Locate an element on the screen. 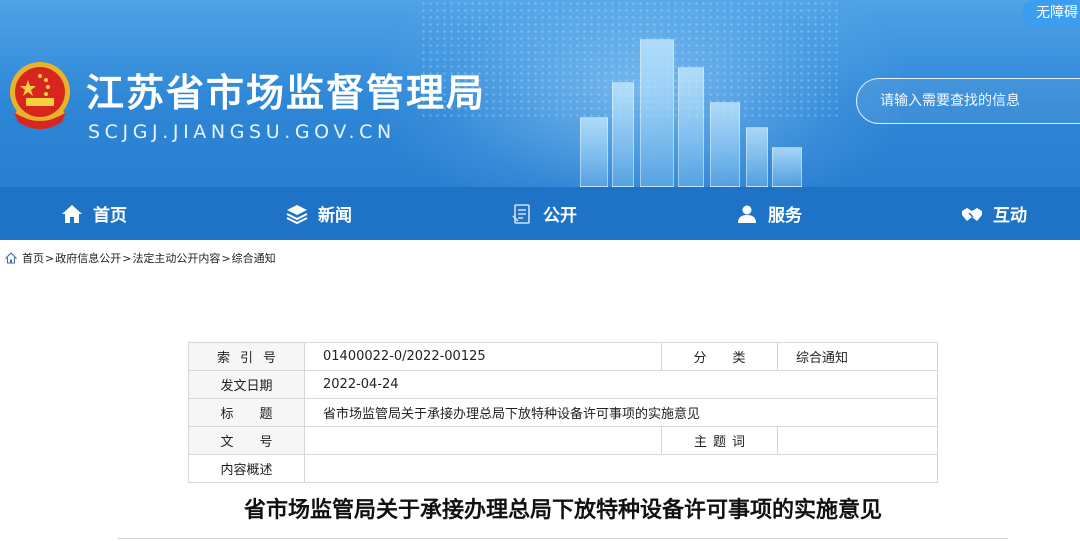  doc-no-value is located at coordinates (483, 440).